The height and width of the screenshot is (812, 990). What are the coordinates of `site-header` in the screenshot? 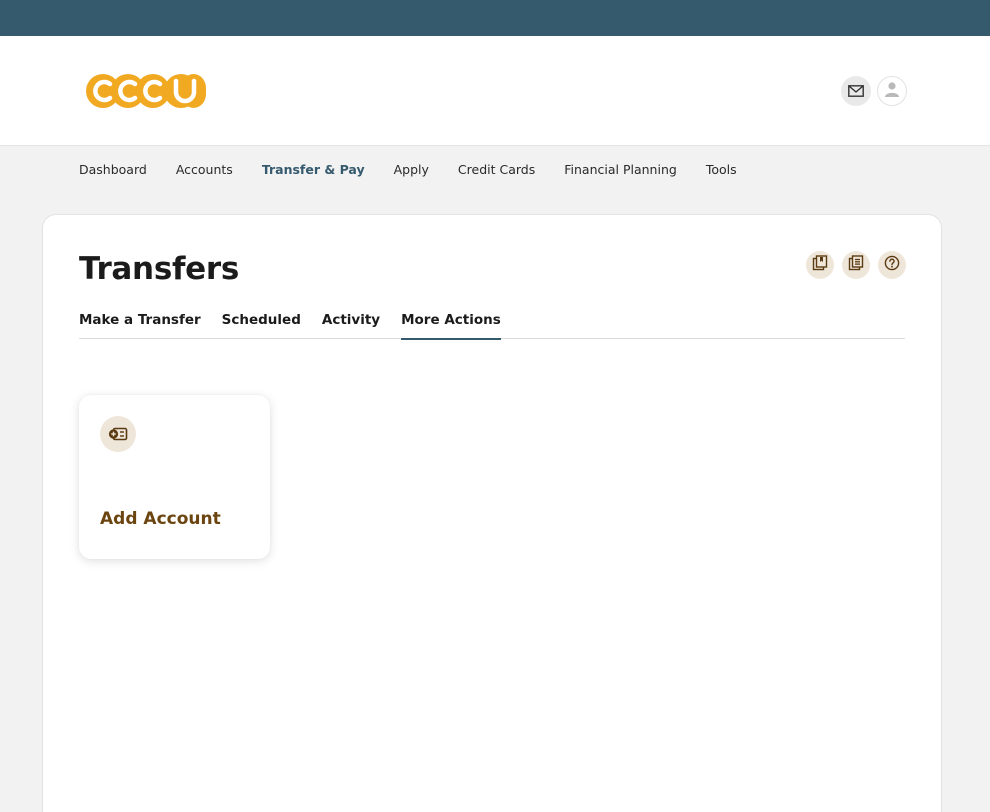 It's located at (495, 91).